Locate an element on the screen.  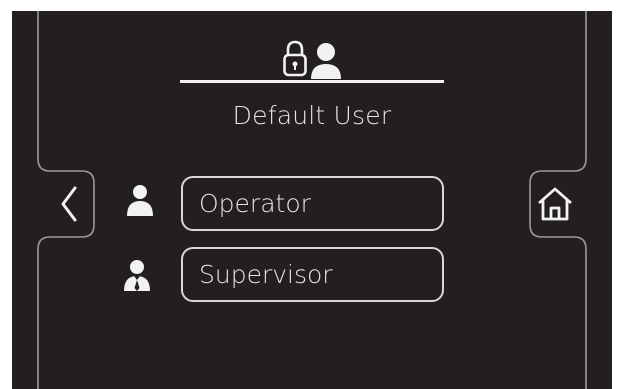
page-title: Default User is located at coordinates (312, 115).